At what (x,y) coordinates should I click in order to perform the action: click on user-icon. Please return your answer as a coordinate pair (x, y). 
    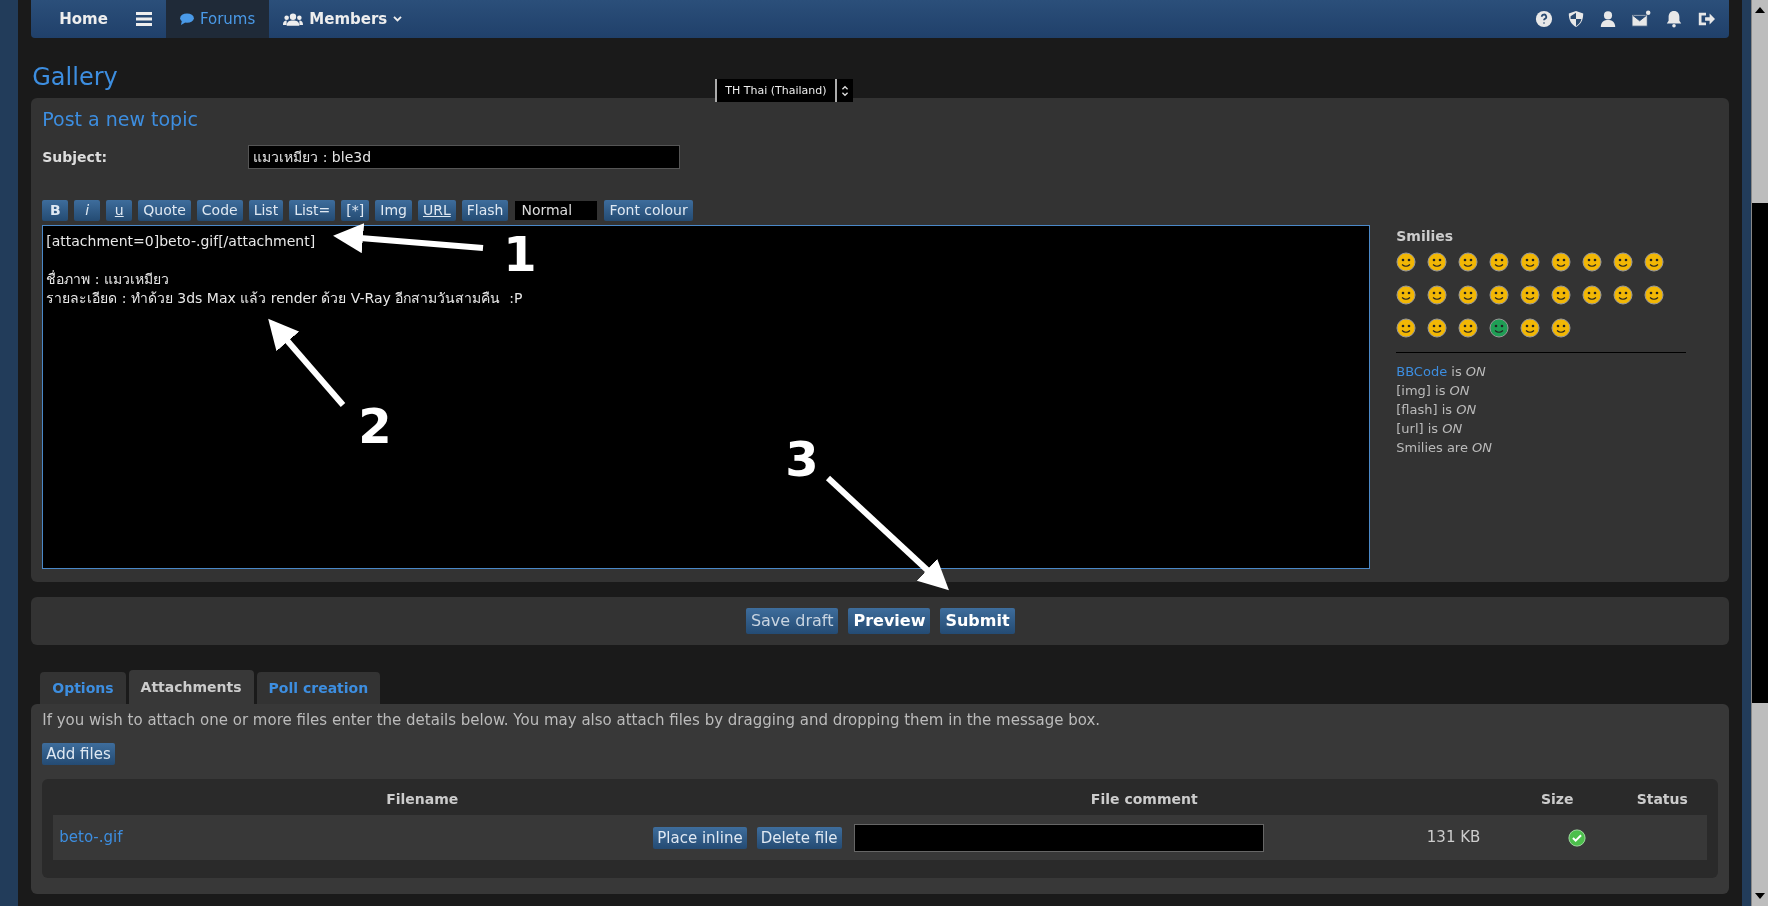
    Looking at the image, I should click on (1608, 19).